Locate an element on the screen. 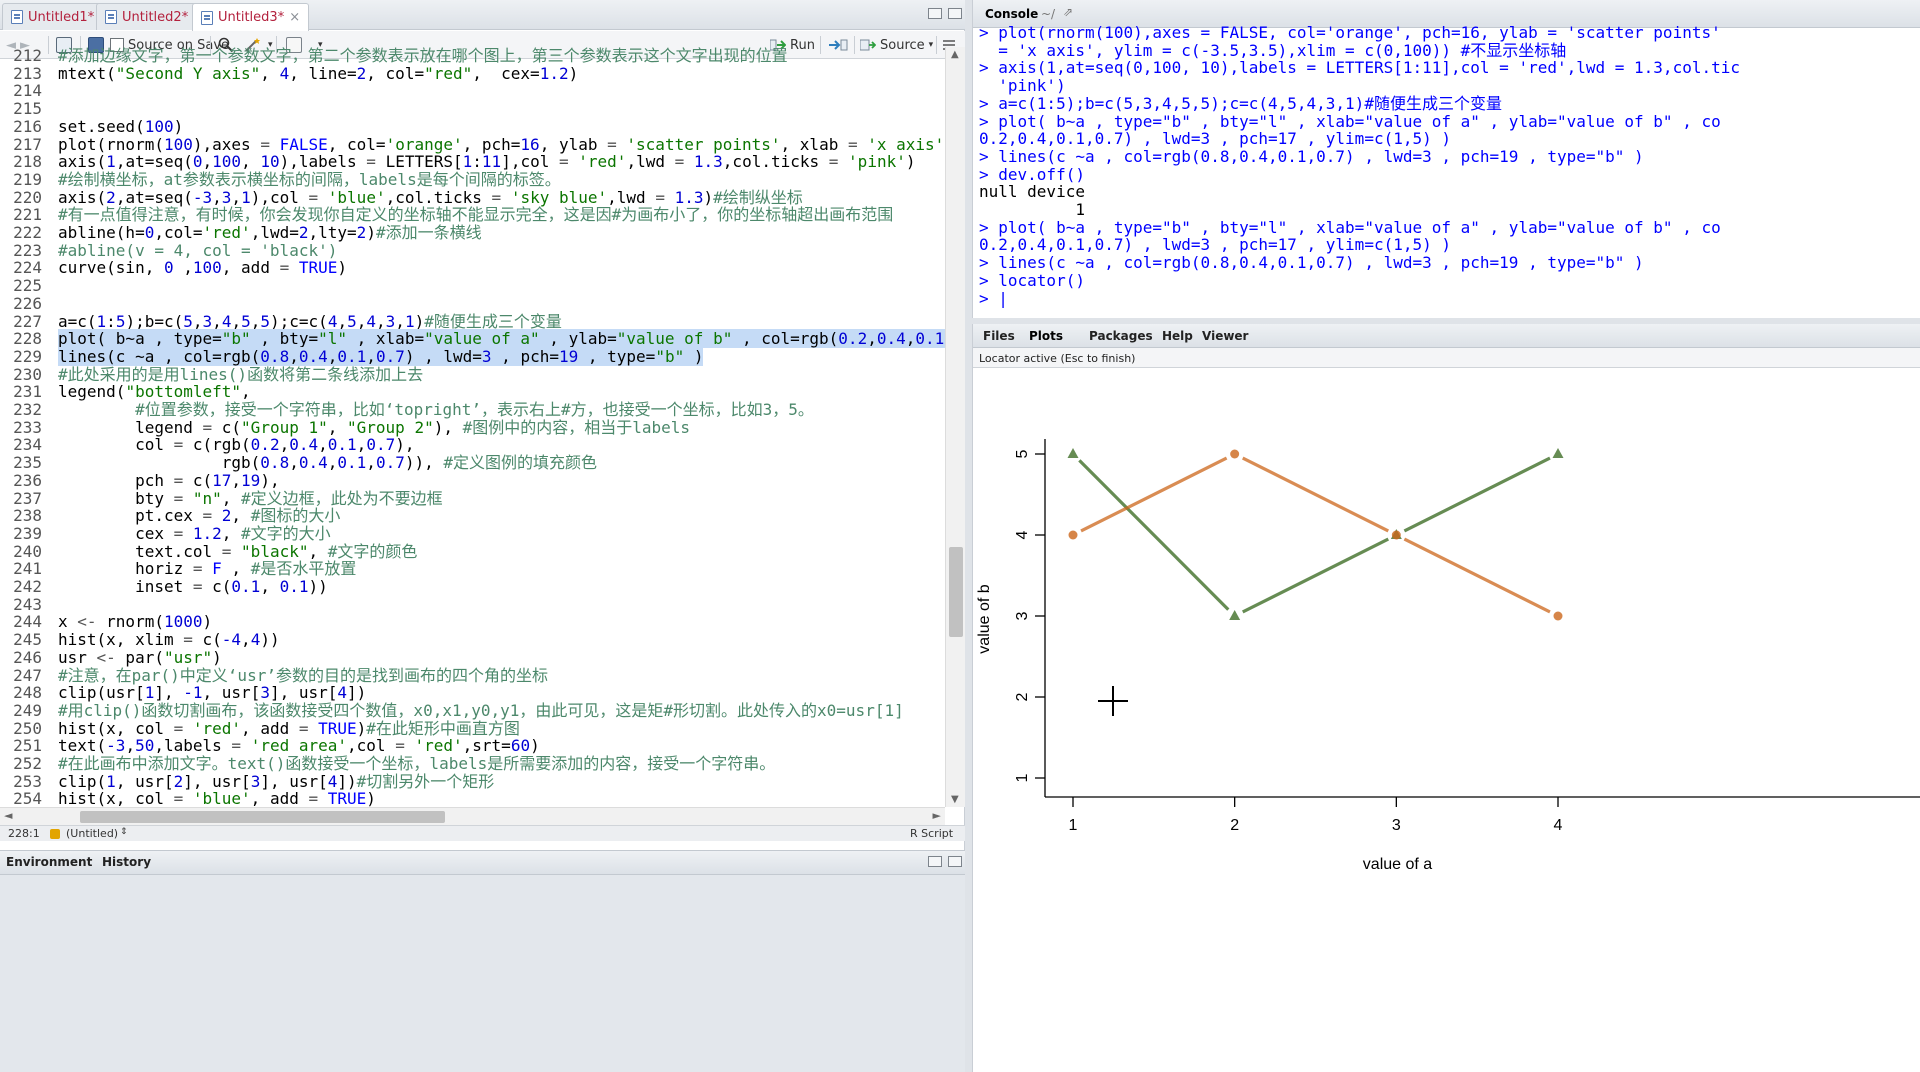 The height and width of the screenshot is (1072, 1920). series-2-segment is located at coordinates (1154, 494).